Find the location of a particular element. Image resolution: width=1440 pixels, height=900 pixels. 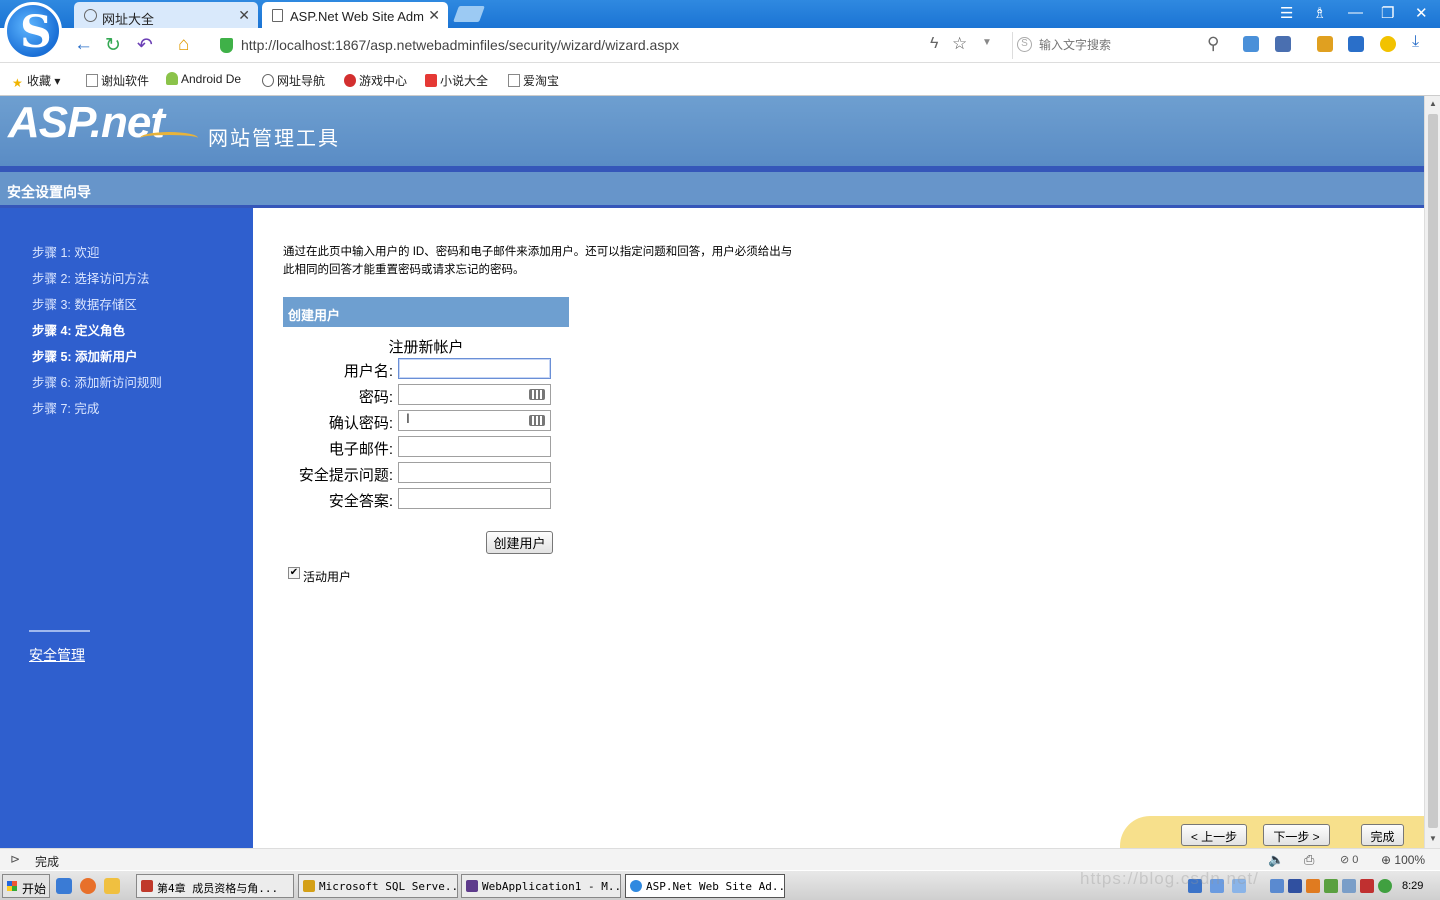

emoji-icon is located at coordinates (1388, 44).